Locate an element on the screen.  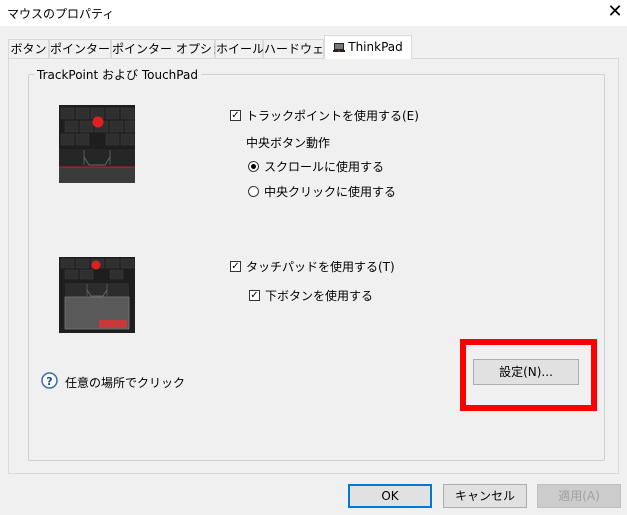
tab-wheel: ホイール is located at coordinates (240, 48).